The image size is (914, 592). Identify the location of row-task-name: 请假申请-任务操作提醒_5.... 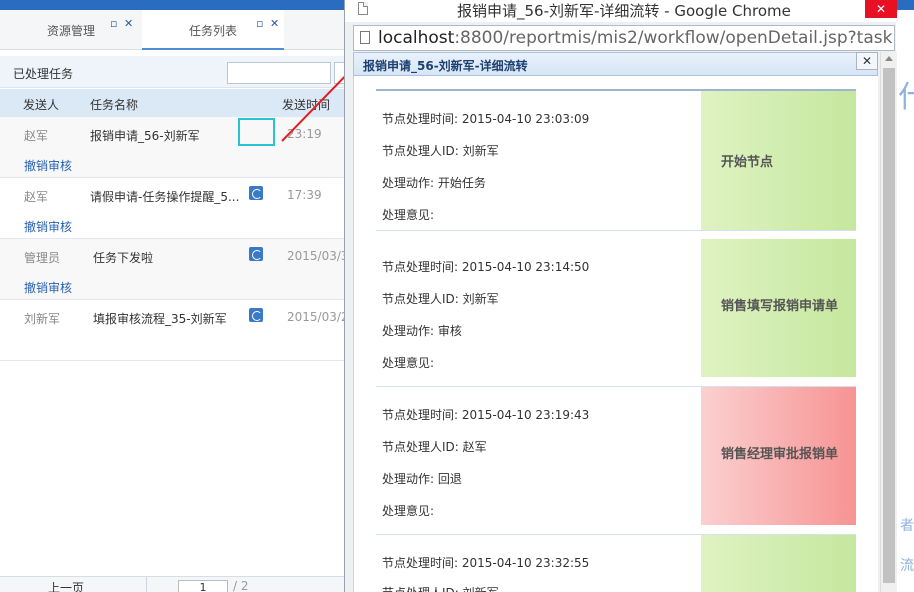
(165, 196).